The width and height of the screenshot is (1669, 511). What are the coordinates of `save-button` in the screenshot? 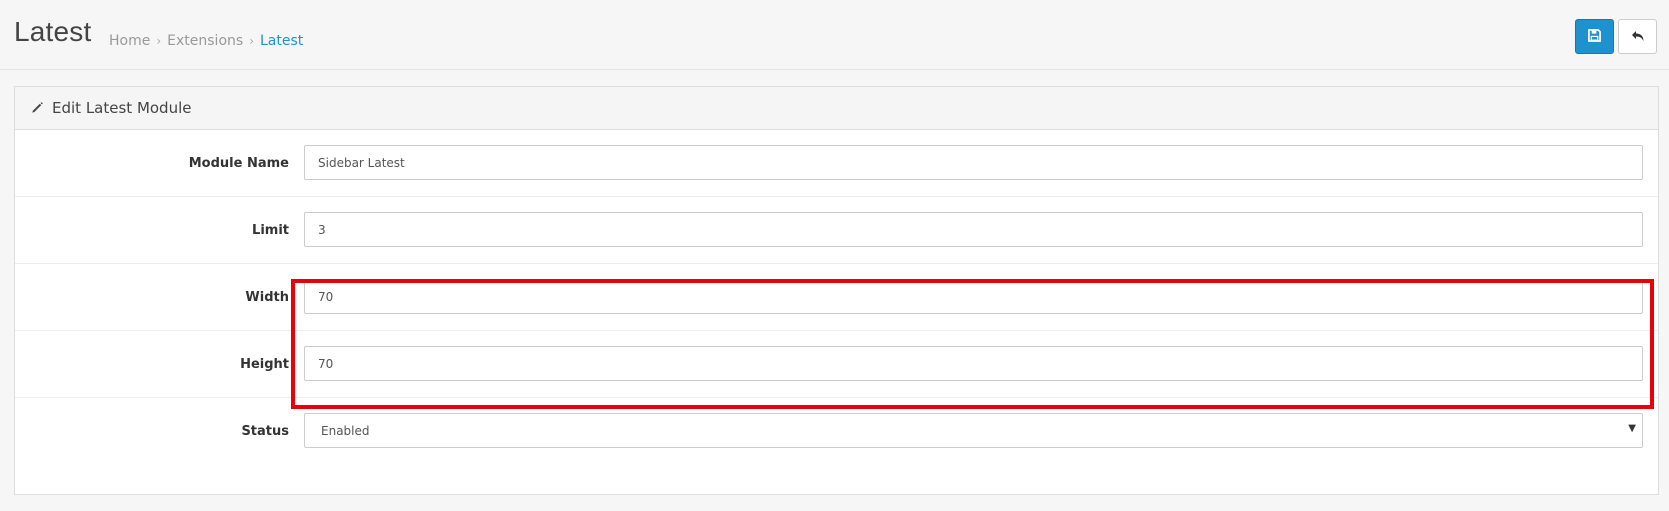 It's located at (1594, 36).